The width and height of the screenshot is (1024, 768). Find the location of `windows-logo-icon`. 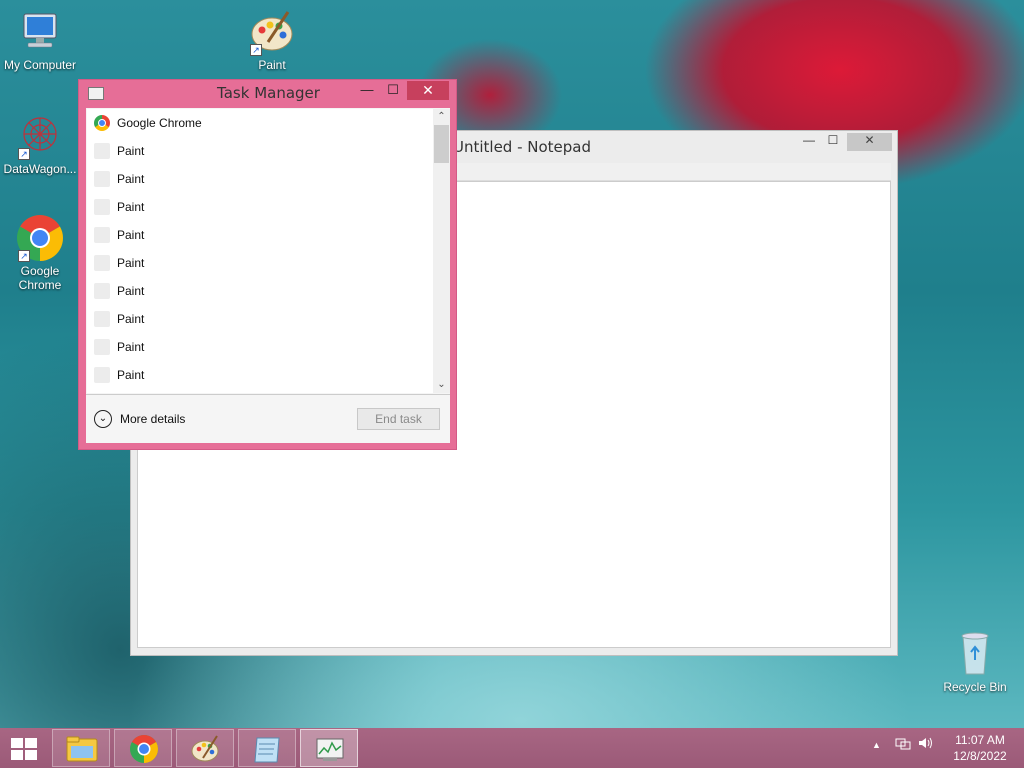

windows-logo-icon is located at coordinates (24, 749).